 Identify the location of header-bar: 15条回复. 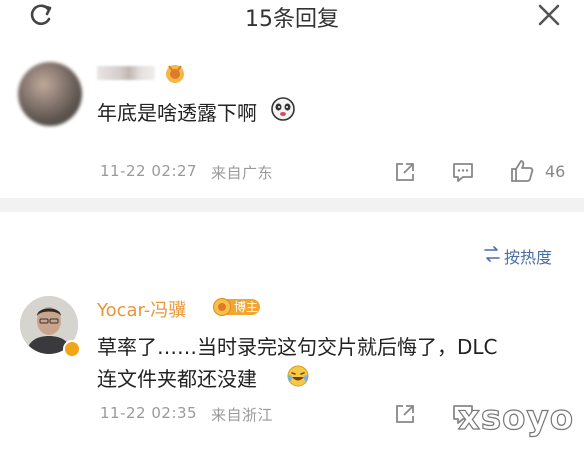
(292, 16).